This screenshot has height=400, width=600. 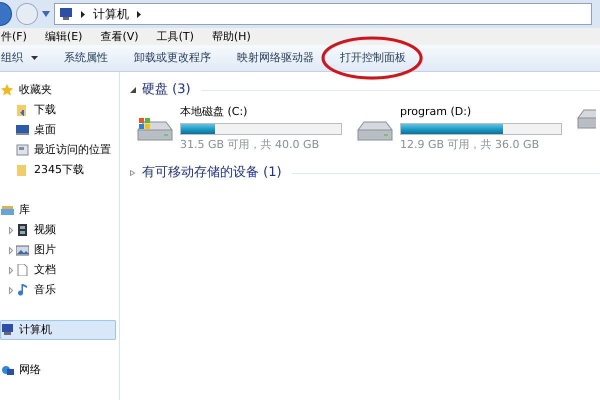 What do you see at coordinates (231, 37) in the screenshot?
I see `menu-item: 帮助(H)` at bounding box center [231, 37].